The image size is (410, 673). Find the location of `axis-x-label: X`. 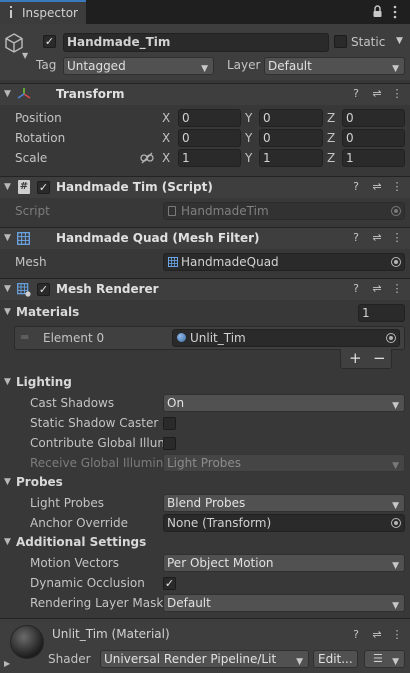

axis-x-label: X is located at coordinates (166, 118).